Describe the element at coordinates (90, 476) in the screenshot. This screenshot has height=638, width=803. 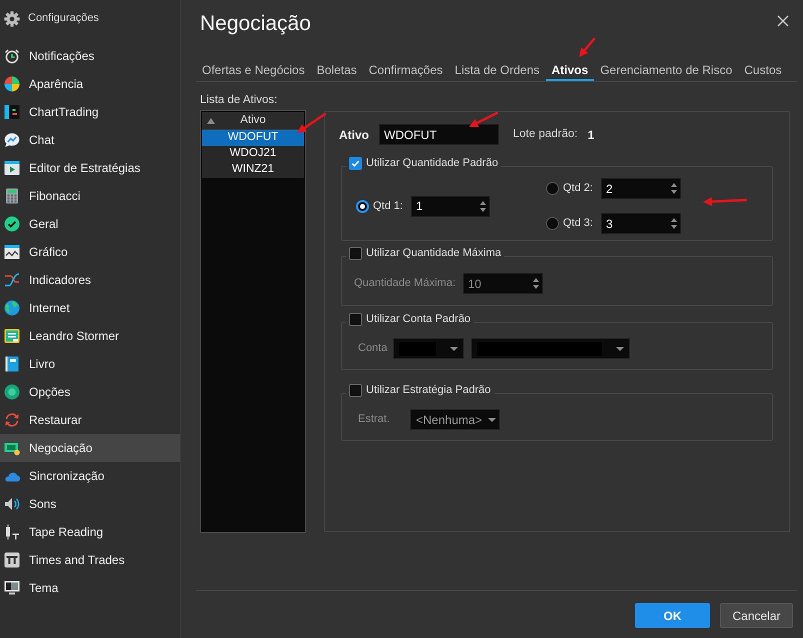
I see `sidebar-item: Sincronização` at that location.